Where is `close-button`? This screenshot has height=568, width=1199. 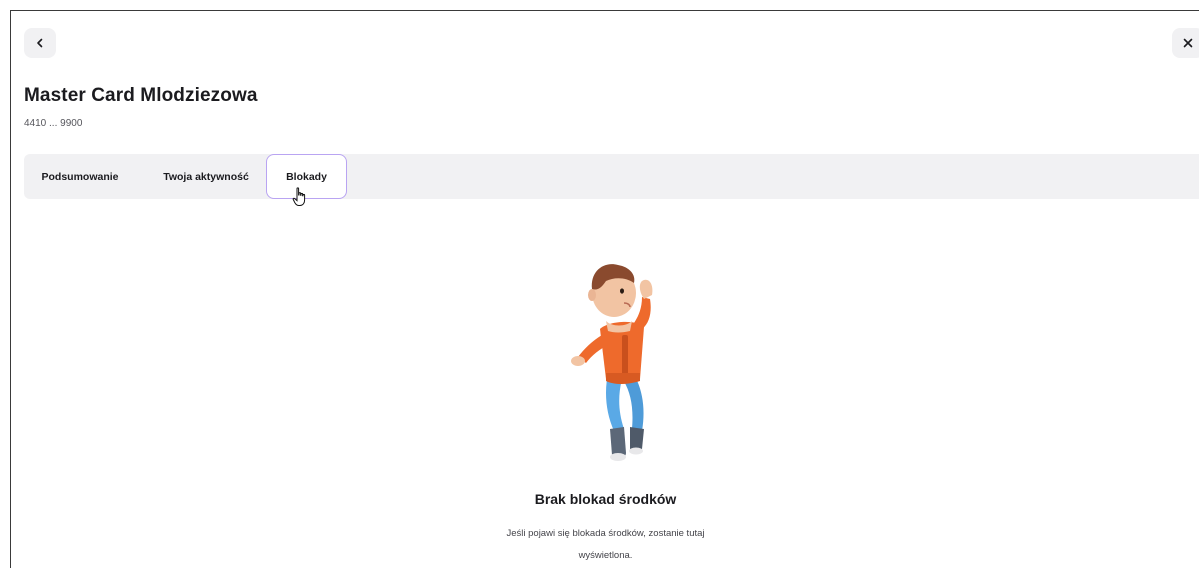 close-button is located at coordinates (1185, 43).